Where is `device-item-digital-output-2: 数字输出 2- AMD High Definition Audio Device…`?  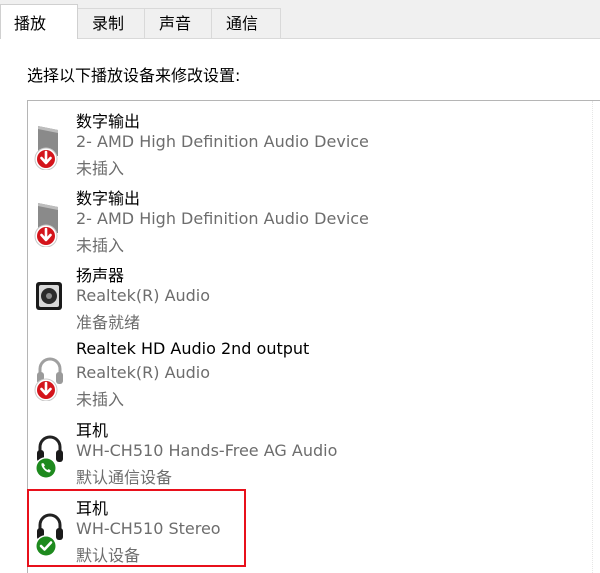 device-item-digital-output-2: 数字输出 2- AMD High Definition Audio Device… is located at coordinates (308, 217).